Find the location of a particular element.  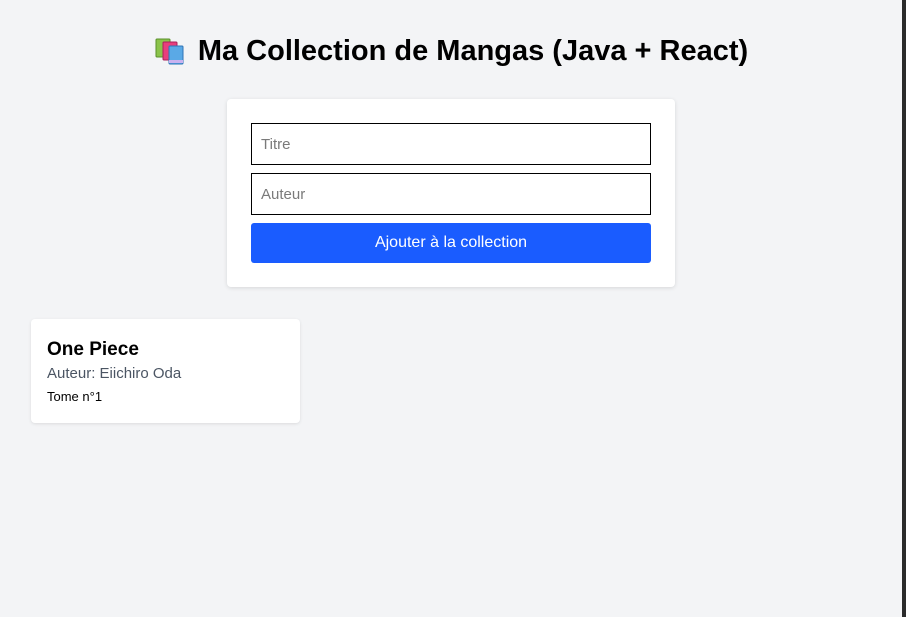

page-title-text: Ma Collection de Mangas (Java + React) is located at coordinates (473, 51).